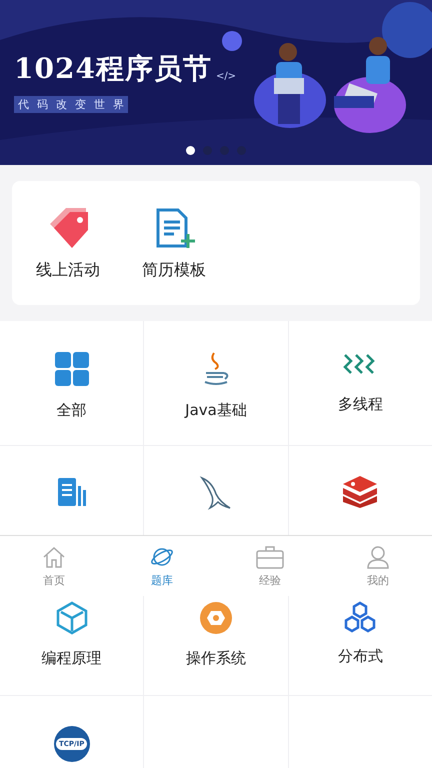 This screenshot has width=432, height=768. I want to click on category-label: 多线程, so click(360, 404).